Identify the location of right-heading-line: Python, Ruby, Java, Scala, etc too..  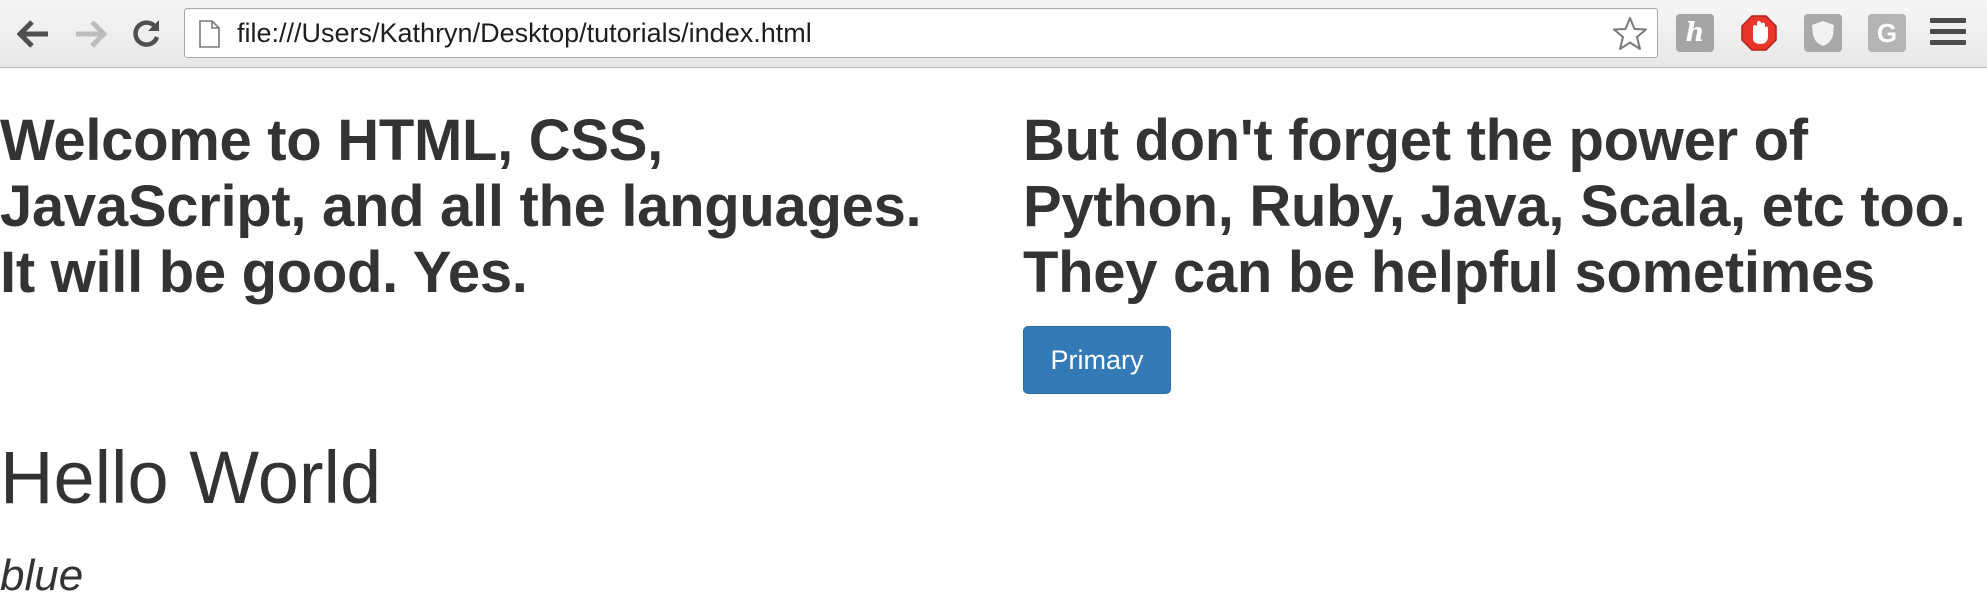
(1494, 206).